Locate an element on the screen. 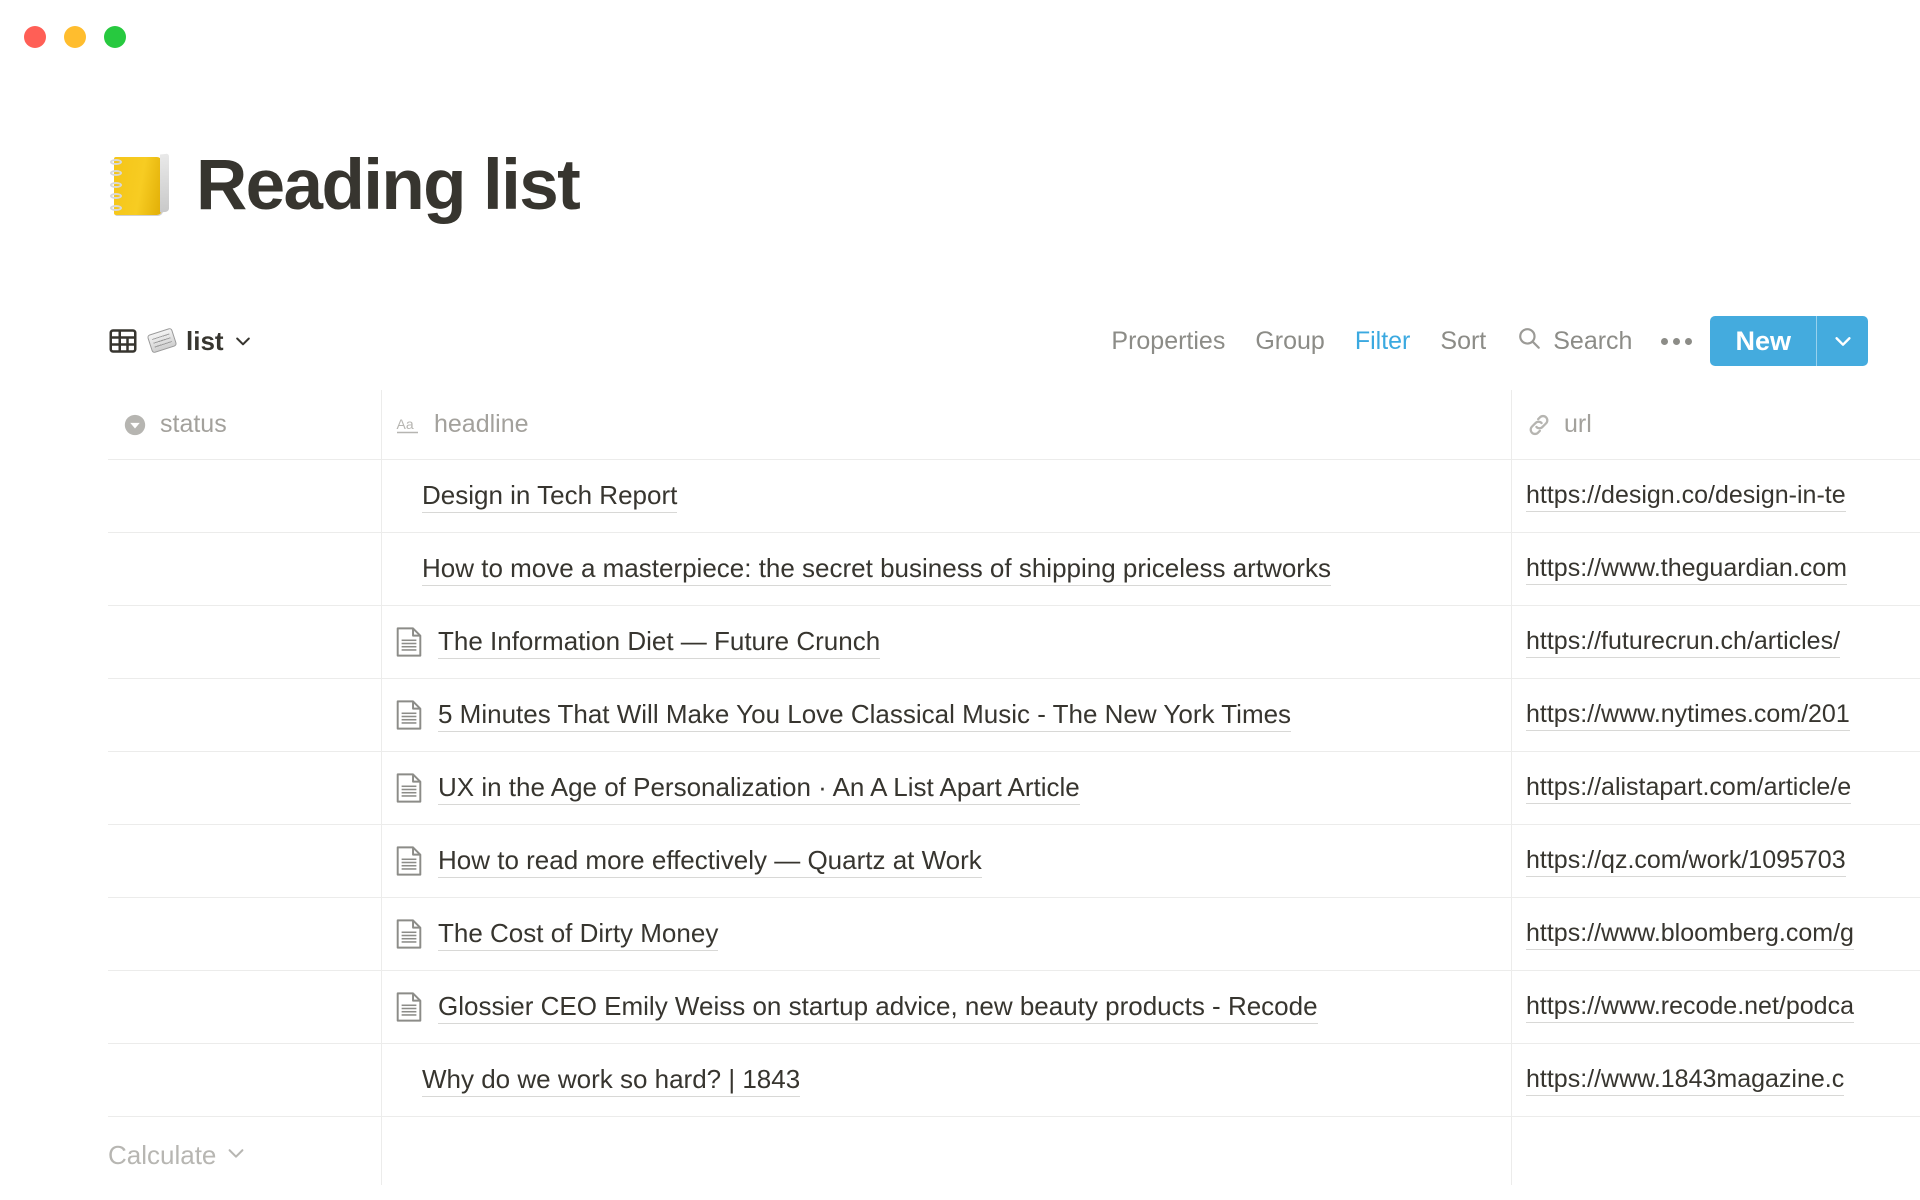 Image resolution: width=1920 pixels, height=1200 pixels. cell-url: https://www.bloomberg.com/g is located at coordinates (1716, 934).